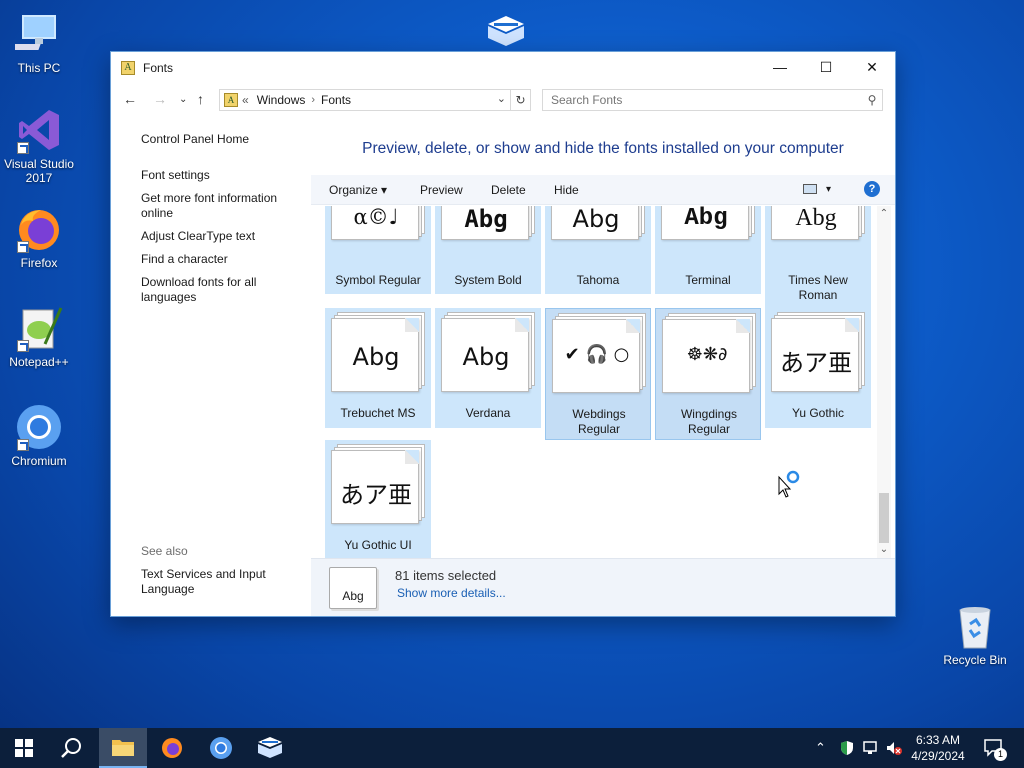 The width and height of the screenshot is (1024, 768). What do you see at coordinates (130, 99) in the screenshot?
I see `back-arrow-icon: ←` at bounding box center [130, 99].